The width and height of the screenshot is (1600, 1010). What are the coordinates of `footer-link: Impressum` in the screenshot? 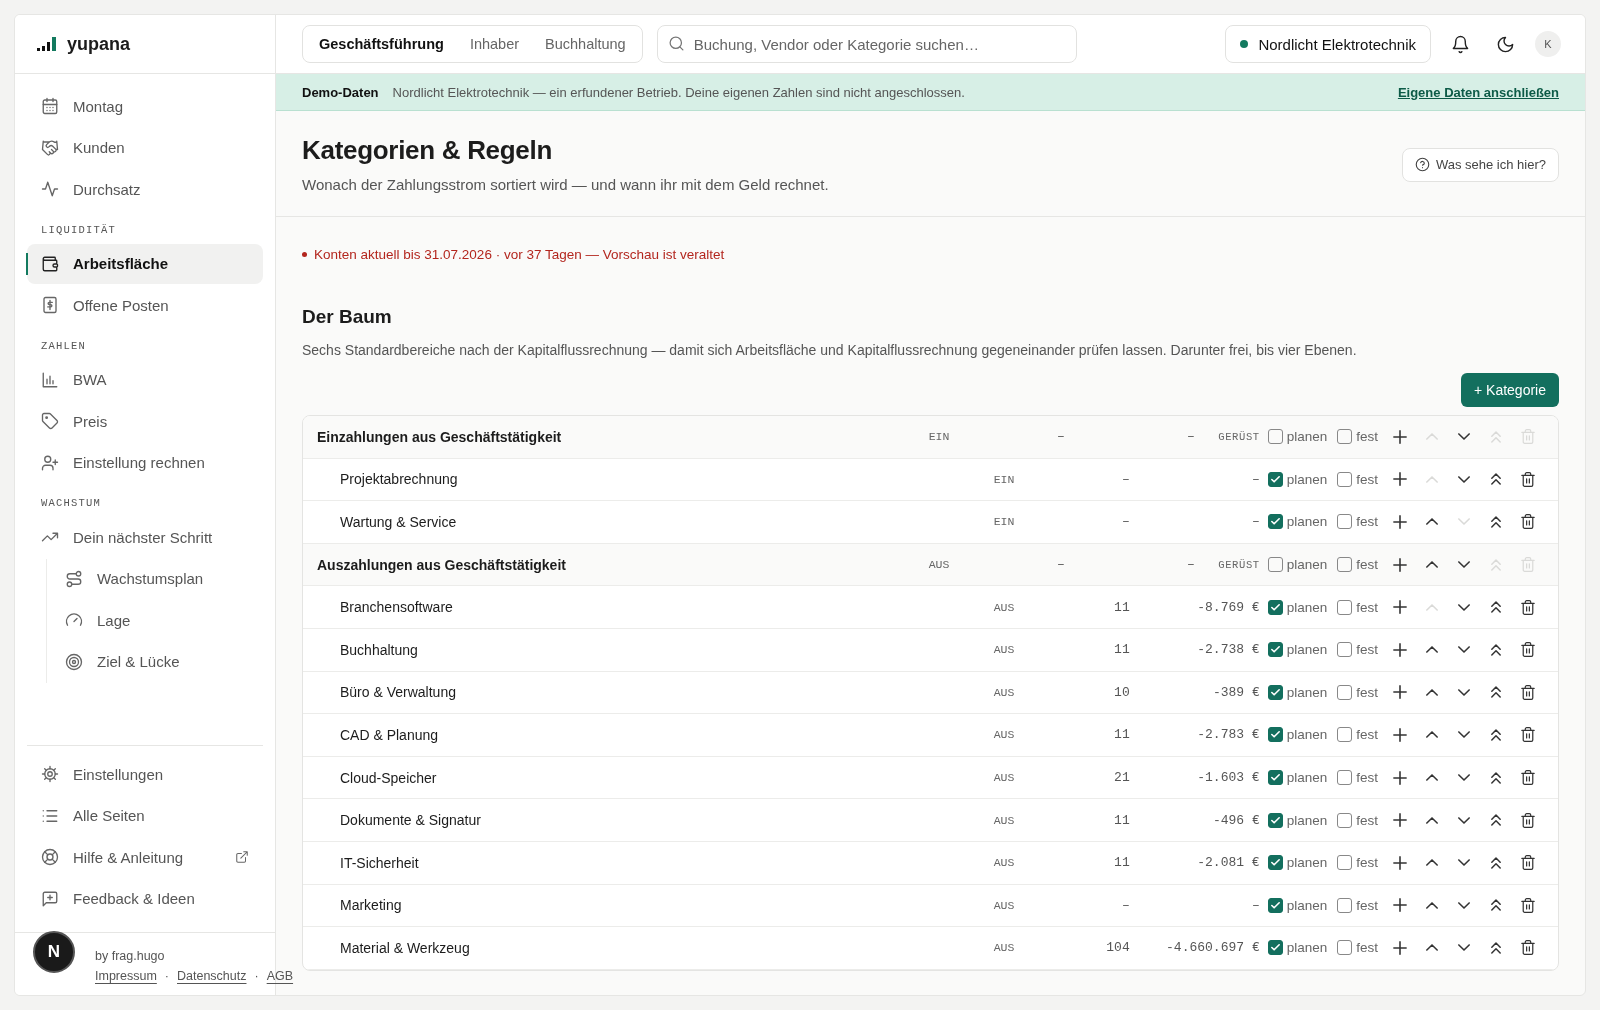 It's located at (126, 976).